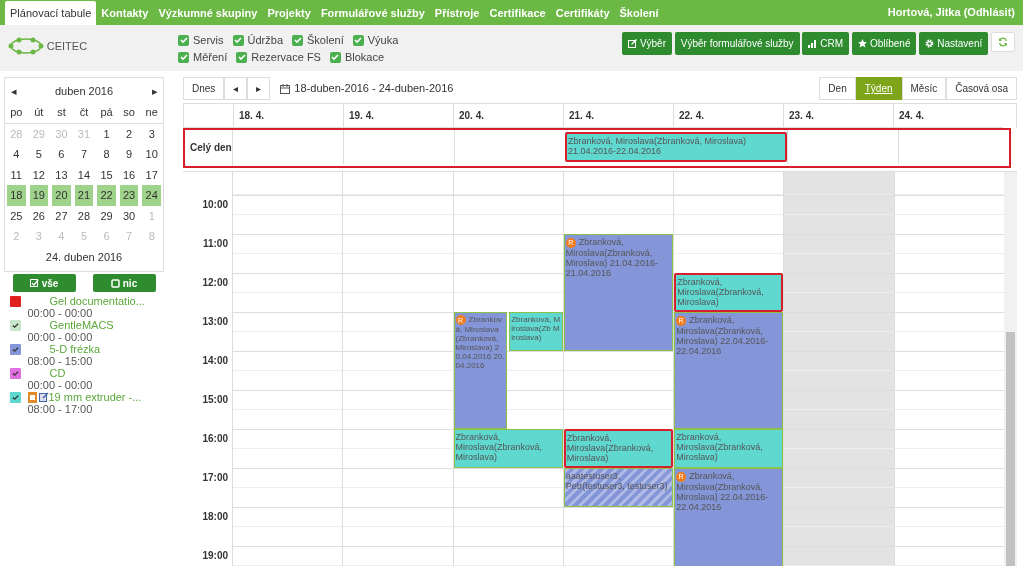 The image size is (1023, 566). I want to click on filter-label: Blokace, so click(364, 57).